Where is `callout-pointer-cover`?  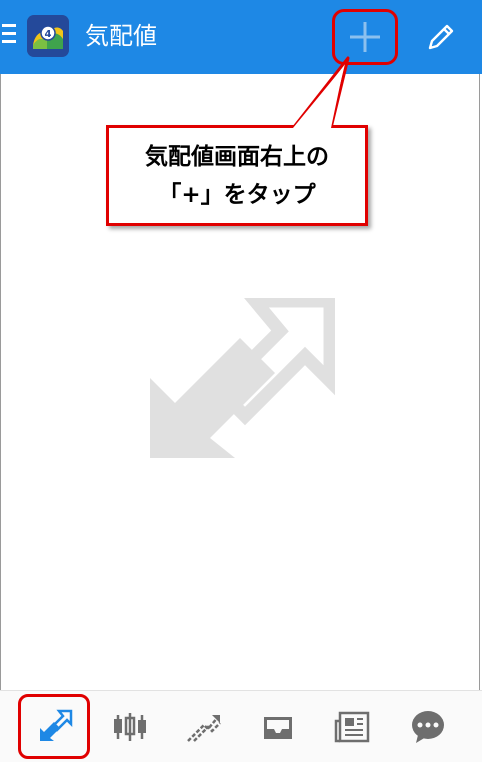
callout-pointer-cover is located at coordinates (318, 97).